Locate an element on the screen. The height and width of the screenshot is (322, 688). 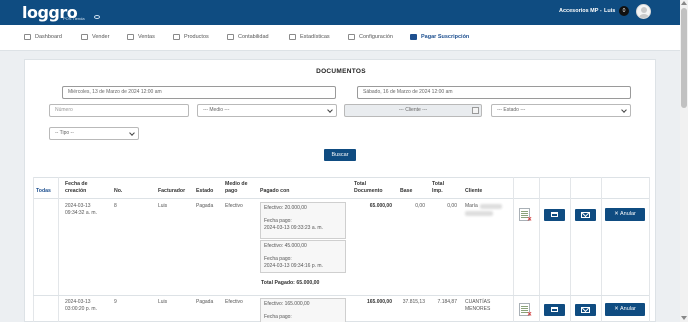
table-row: 2024-03-13 09:34:32 a. m. is located at coordinates (81, 209).